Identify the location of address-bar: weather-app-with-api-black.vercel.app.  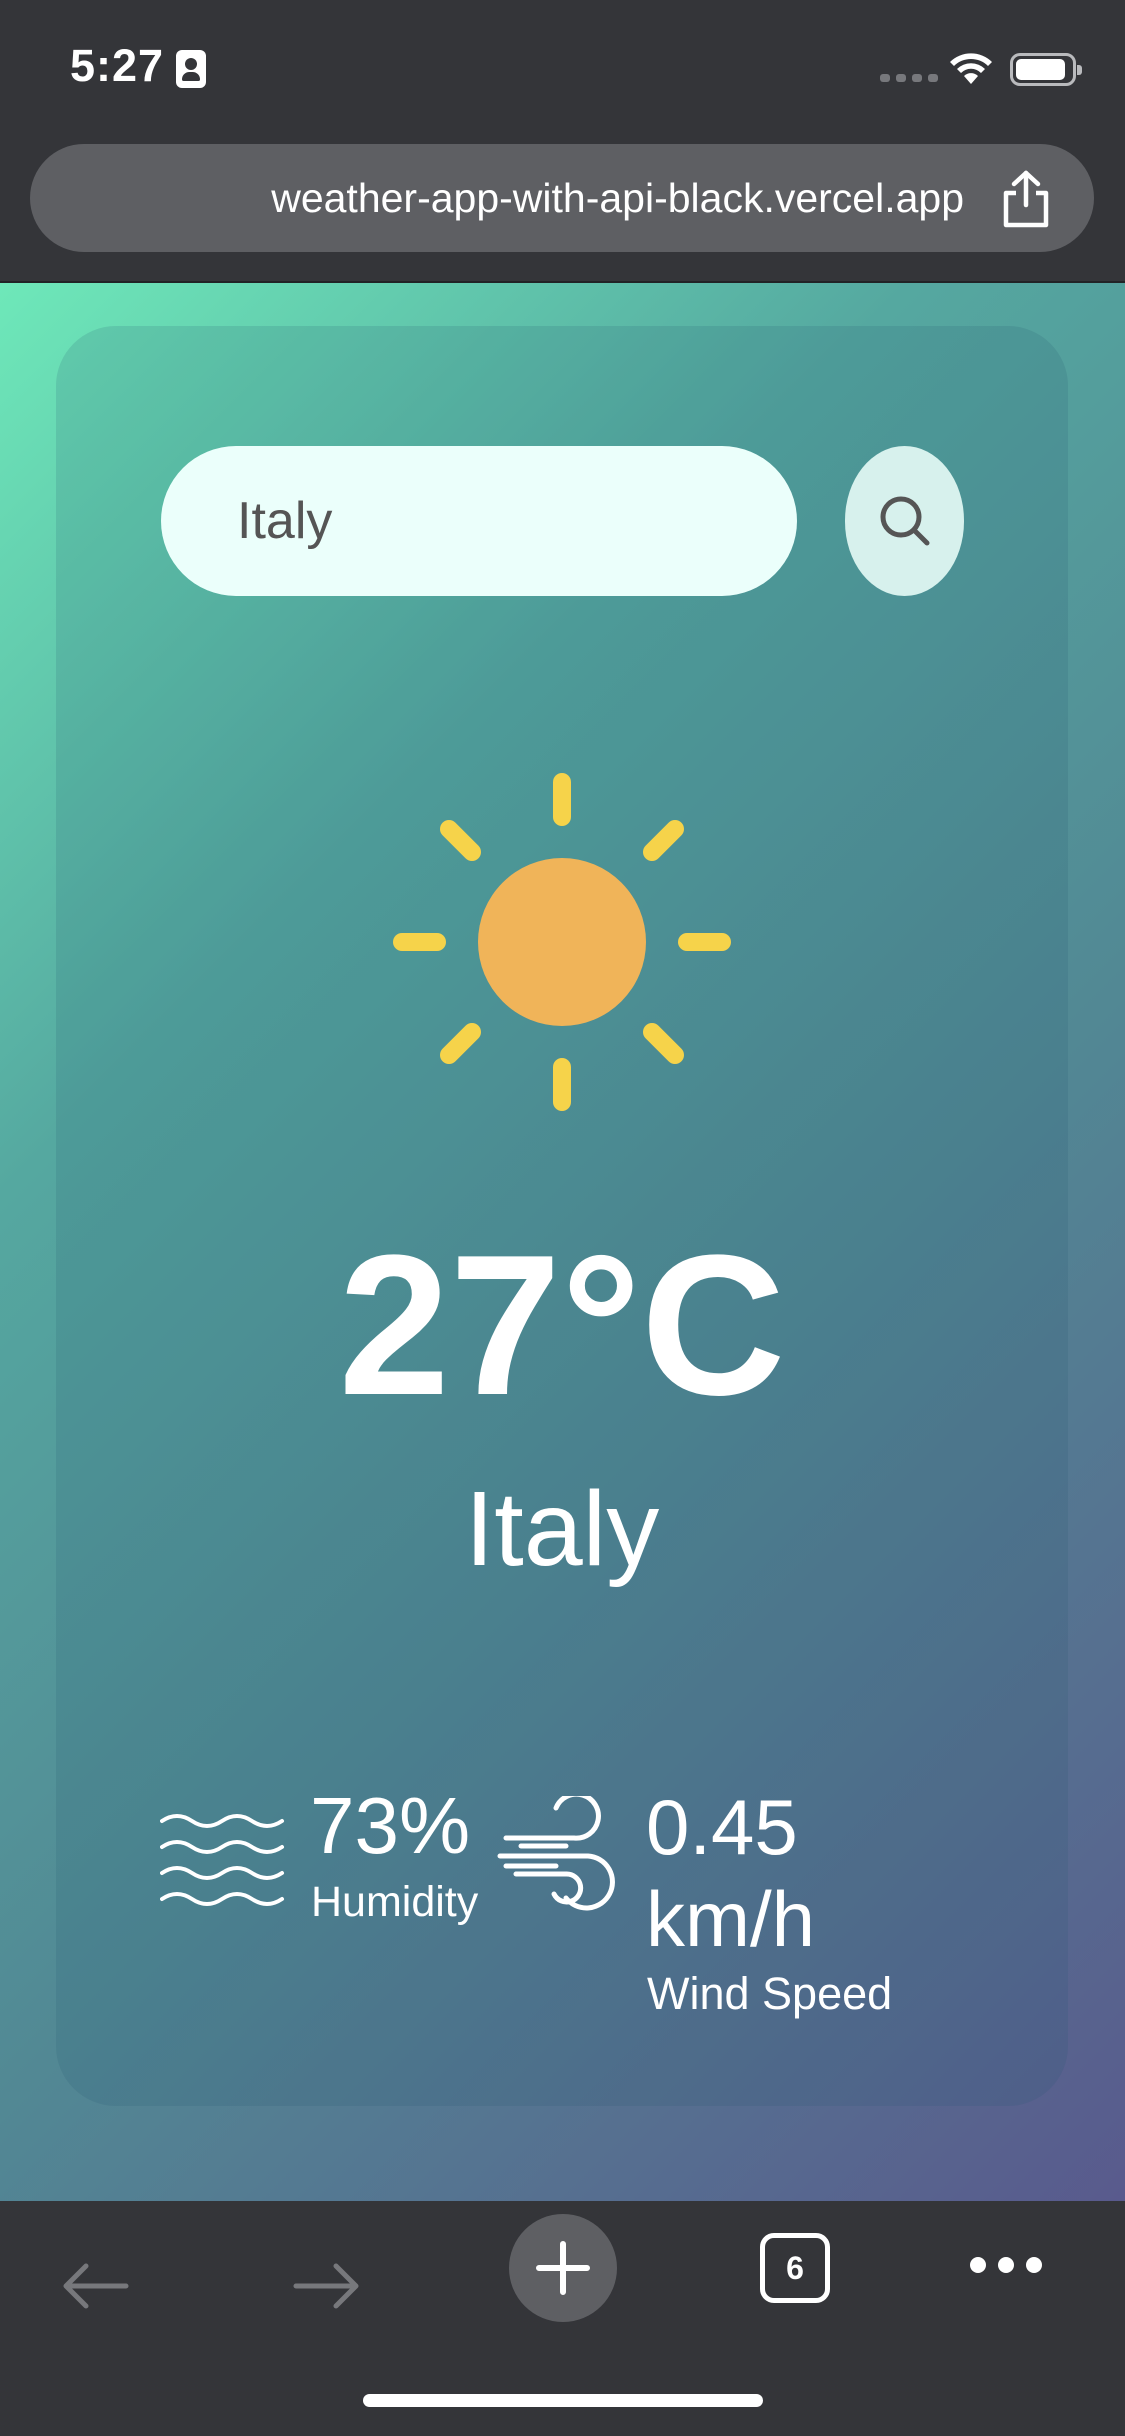
(562, 198).